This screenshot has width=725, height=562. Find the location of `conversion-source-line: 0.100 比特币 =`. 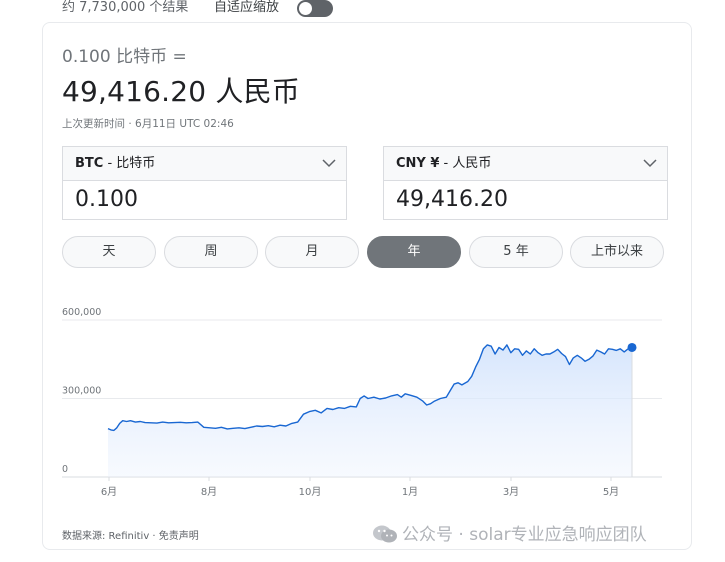

conversion-source-line: 0.100 比特币 = is located at coordinates (124, 57).